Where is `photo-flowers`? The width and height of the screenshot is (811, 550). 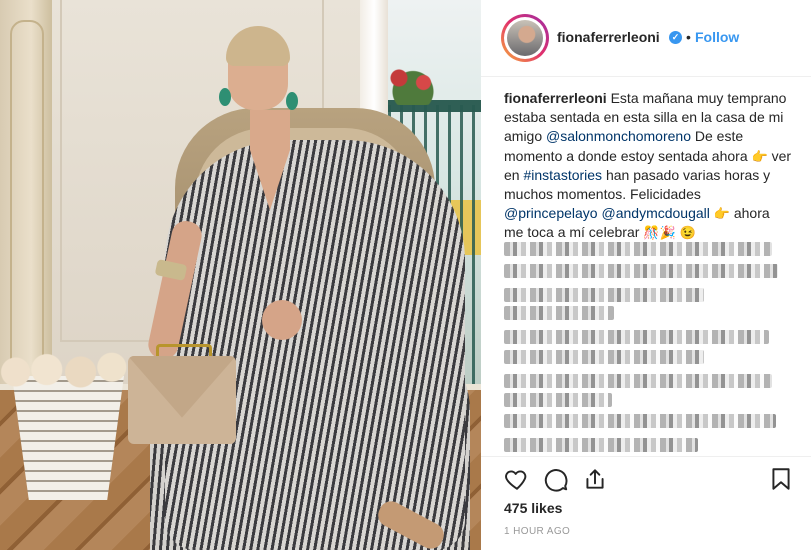
photo-flowers is located at coordinates (413, 82).